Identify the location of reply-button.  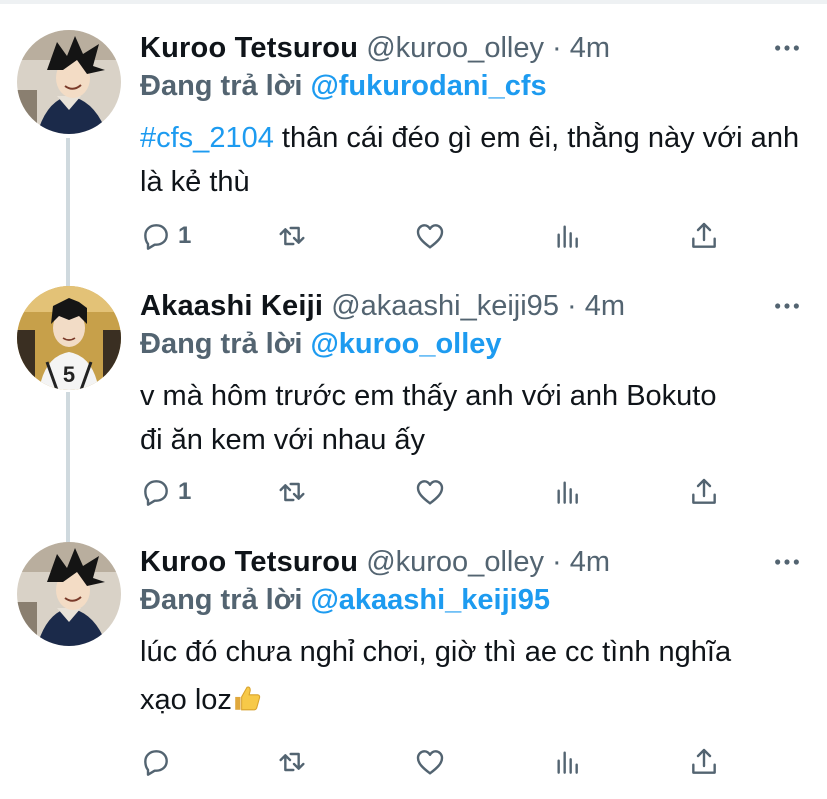
(159, 762).